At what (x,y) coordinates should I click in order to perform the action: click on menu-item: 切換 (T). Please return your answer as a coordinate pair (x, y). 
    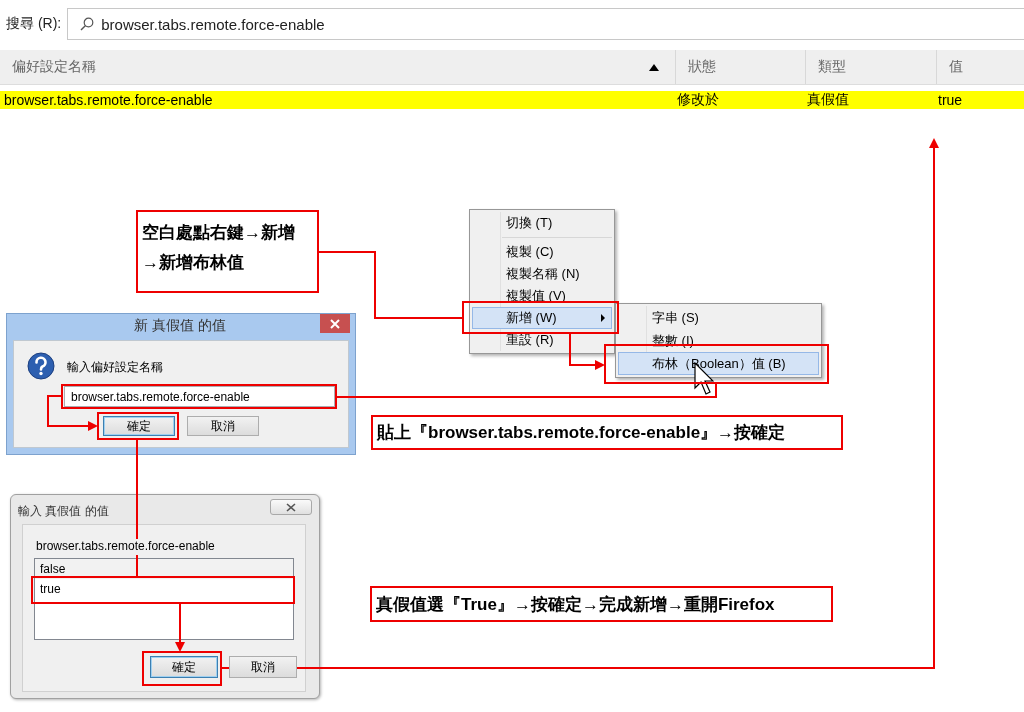
    Looking at the image, I should click on (542, 223).